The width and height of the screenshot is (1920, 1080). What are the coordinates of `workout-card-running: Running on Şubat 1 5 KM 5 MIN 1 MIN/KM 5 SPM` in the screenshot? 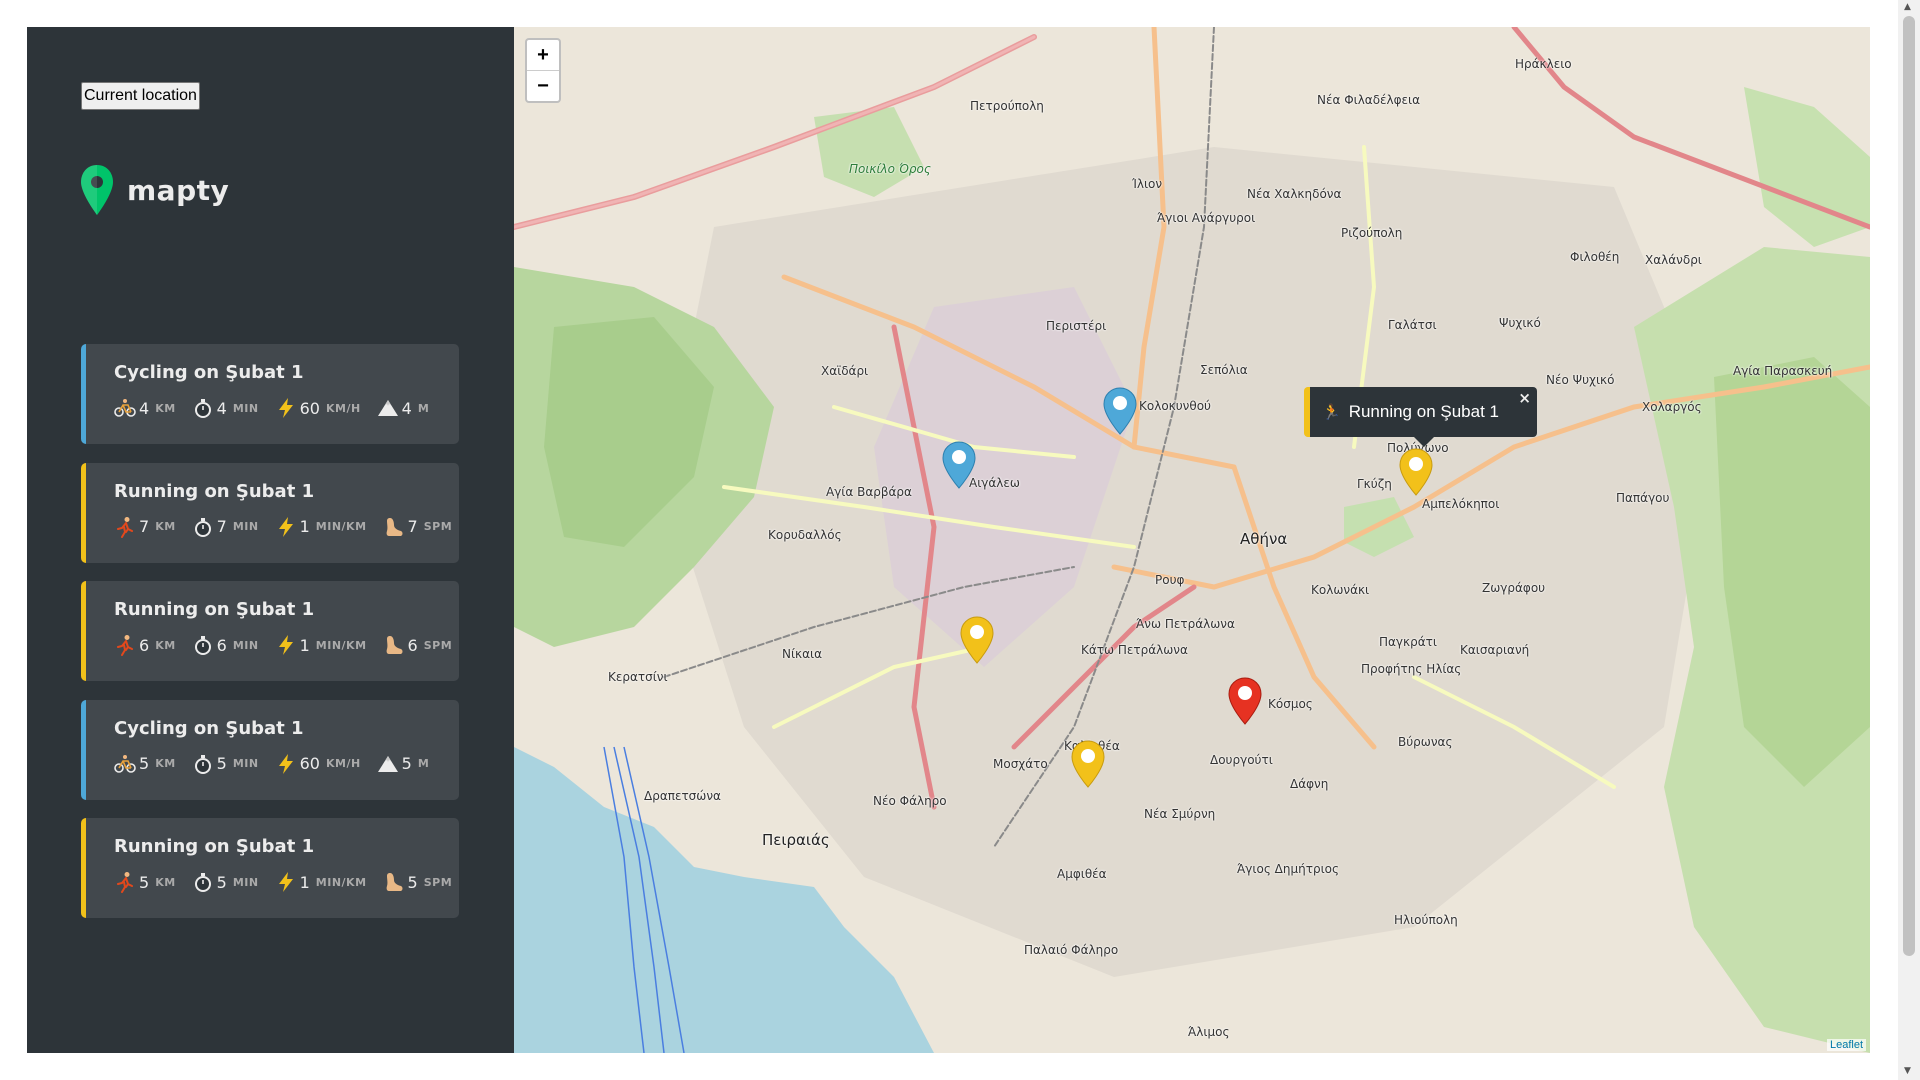 It's located at (270, 868).